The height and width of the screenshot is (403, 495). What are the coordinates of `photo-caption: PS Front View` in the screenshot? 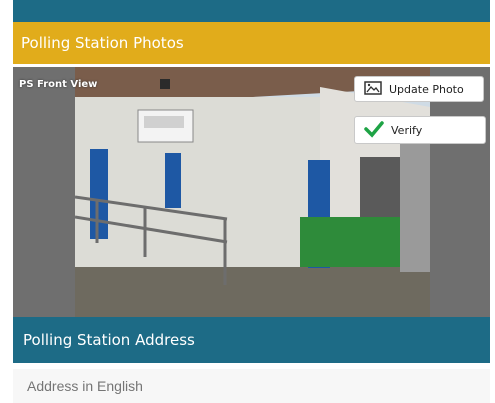 It's located at (58, 84).